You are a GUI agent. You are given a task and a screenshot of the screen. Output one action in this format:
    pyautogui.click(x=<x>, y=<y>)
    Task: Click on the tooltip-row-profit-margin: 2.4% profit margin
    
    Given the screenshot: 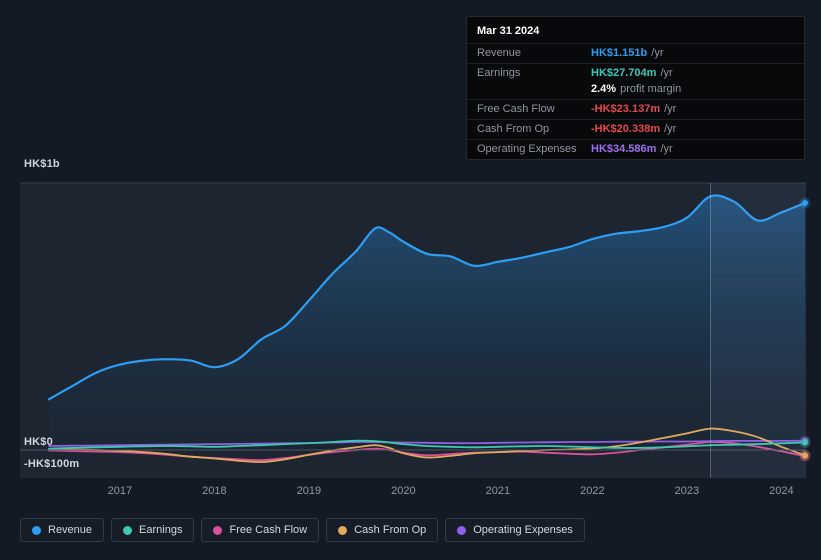 What is the action you would take?
    pyautogui.click(x=635, y=91)
    